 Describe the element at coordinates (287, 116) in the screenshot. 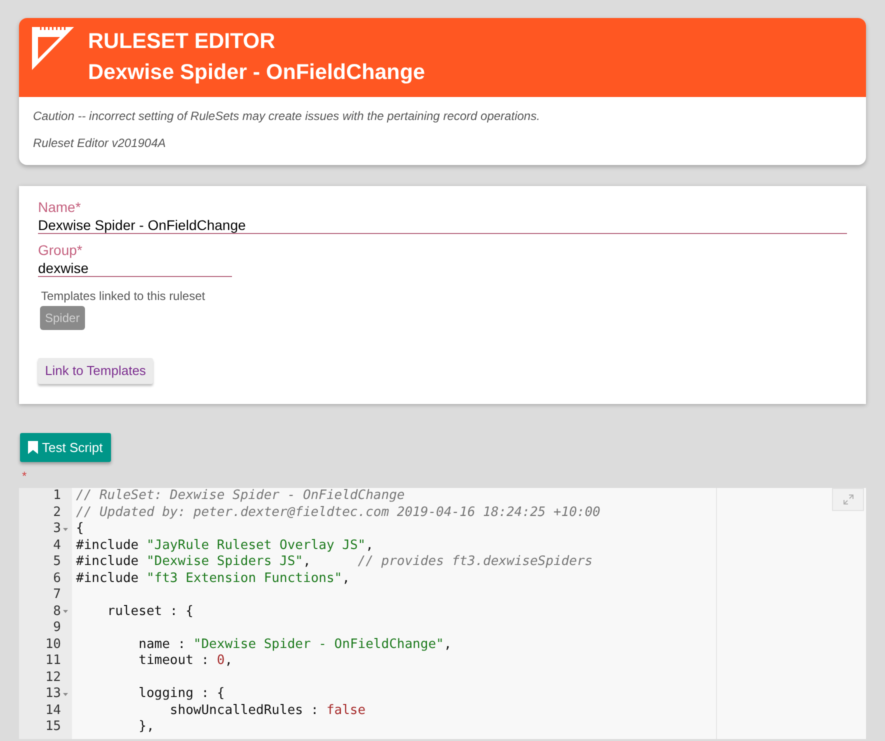

I see `caution-text: Caution -- incorrect setting of RuleSets may create issues with the pertaining record operations.` at that location.